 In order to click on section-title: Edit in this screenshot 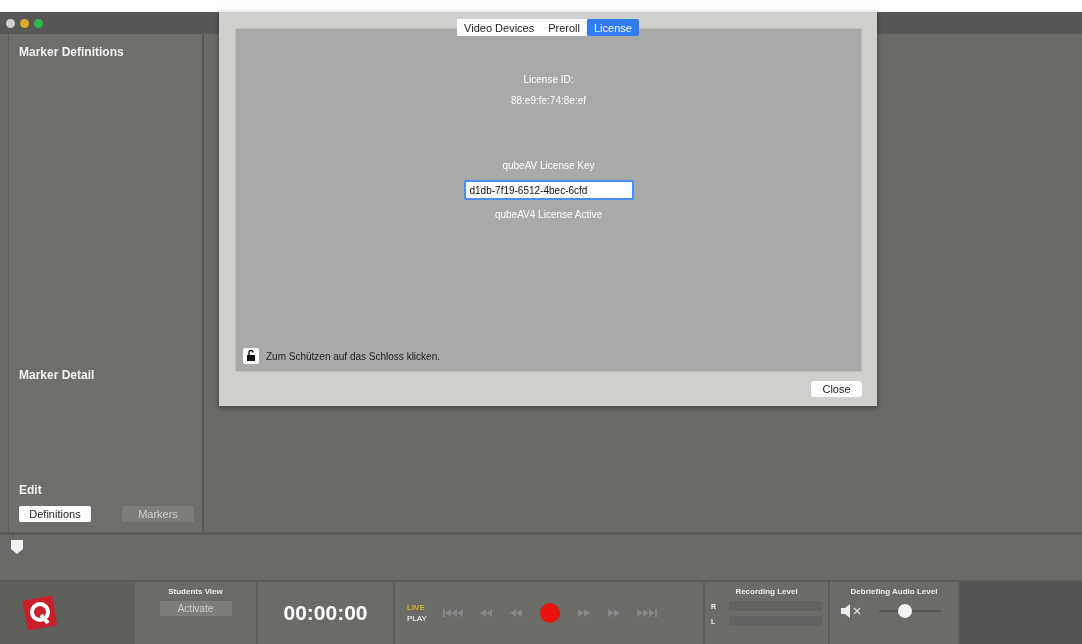, I will do `click(31, 490)`.